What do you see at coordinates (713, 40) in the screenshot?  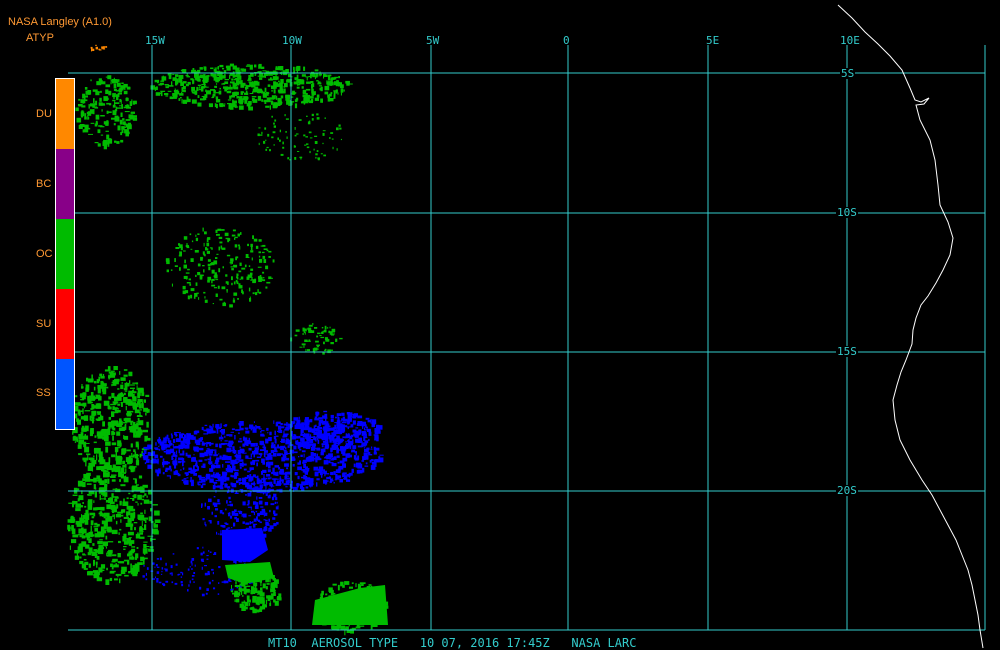 I see `lon-label-5e: 5E` at bounding box center [713, 40].